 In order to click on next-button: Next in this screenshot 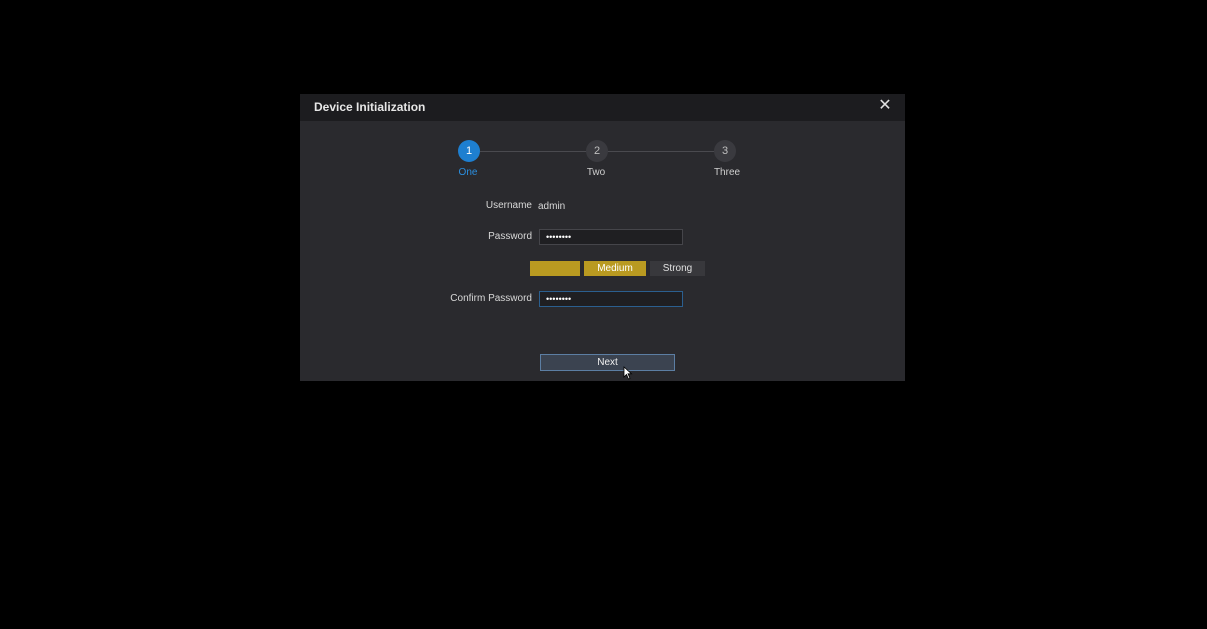, I will do `click(607, 362)`.